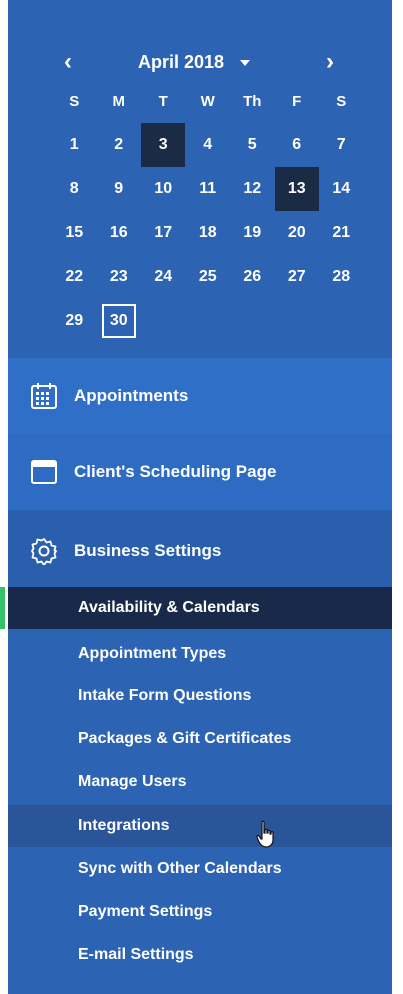 The width and height of the screenshot is (403, 994). Describe the element at coordinates (245, 63) in the screenshot. I see `chevron-down-icon` at that location.